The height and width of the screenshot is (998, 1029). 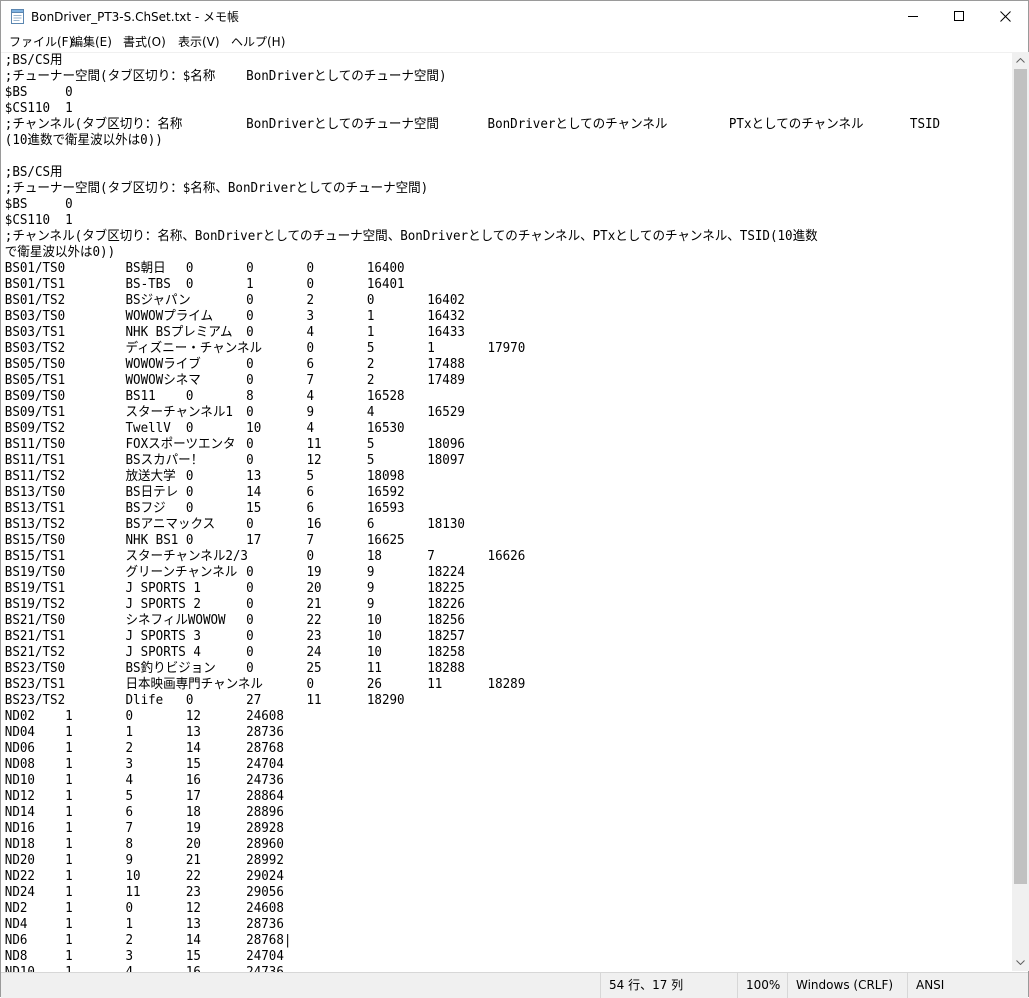 I want to click on status-zoom: 100%, so click(x=762, y=985).